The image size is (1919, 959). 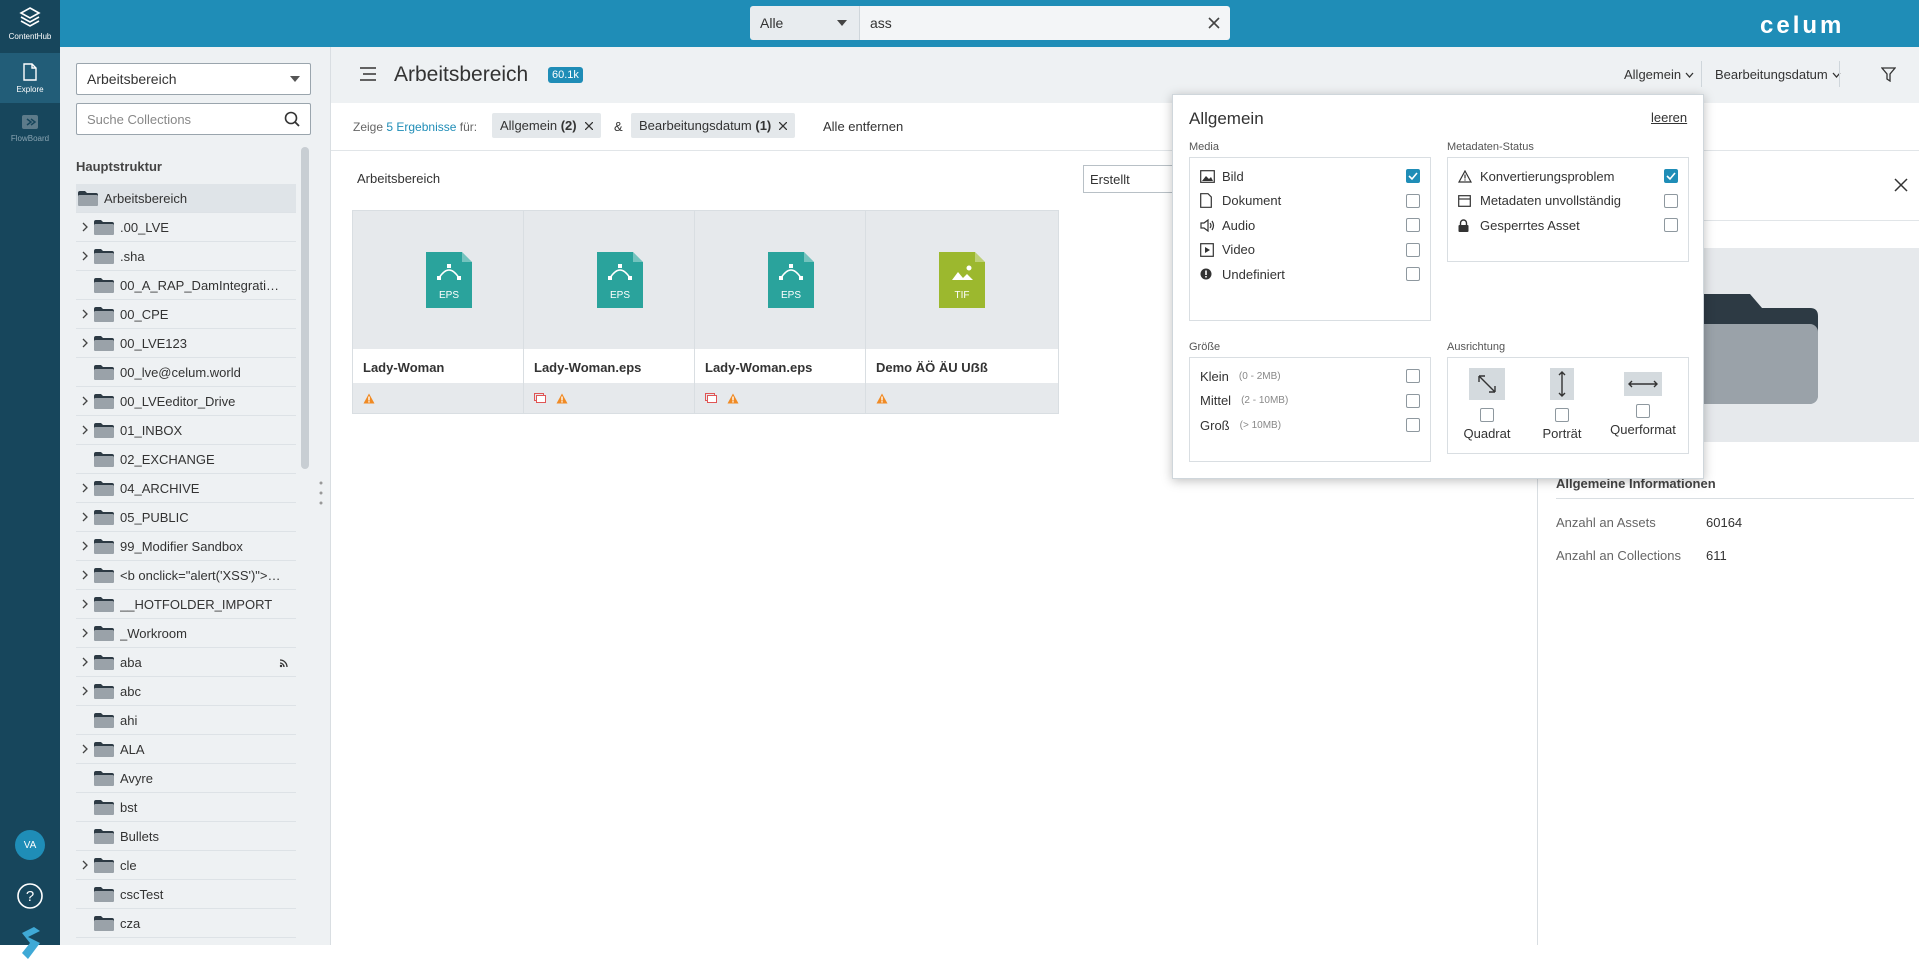 I want to click on search-input: ass, so click(x=1045, y=23).